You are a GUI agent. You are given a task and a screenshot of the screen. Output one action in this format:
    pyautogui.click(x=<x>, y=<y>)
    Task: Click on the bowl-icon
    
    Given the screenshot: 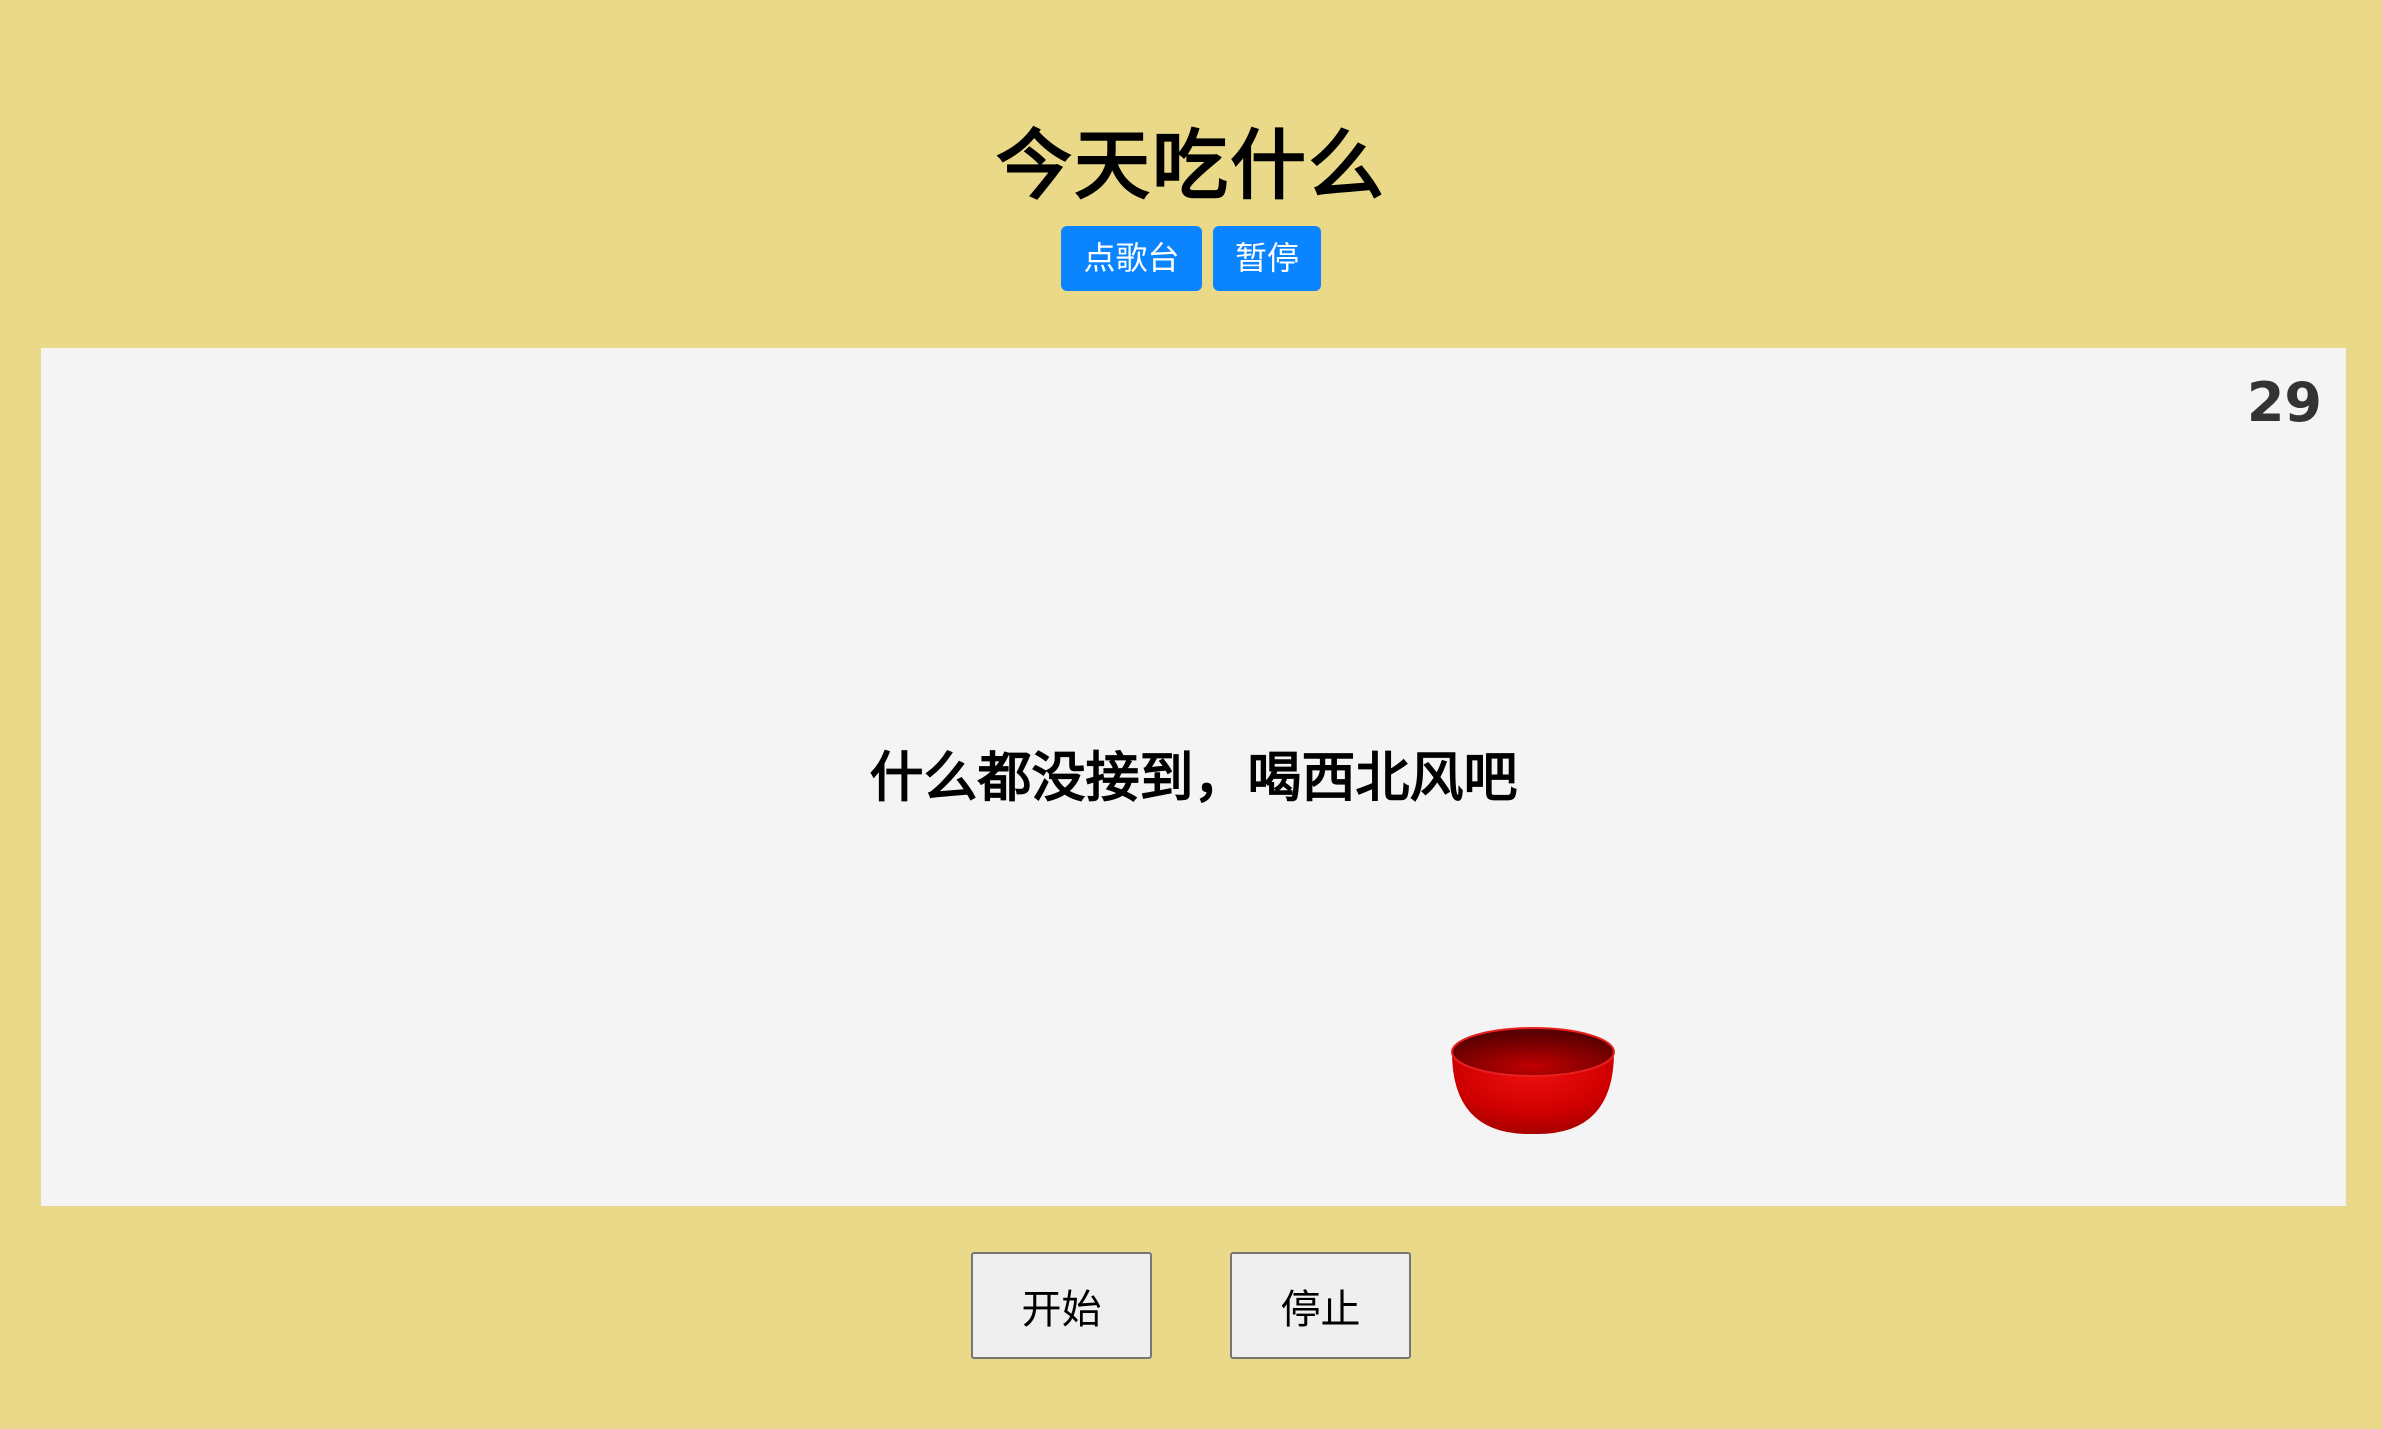 What is the action you would take?
    pyautogui.click(x=1533, y=1081)
    